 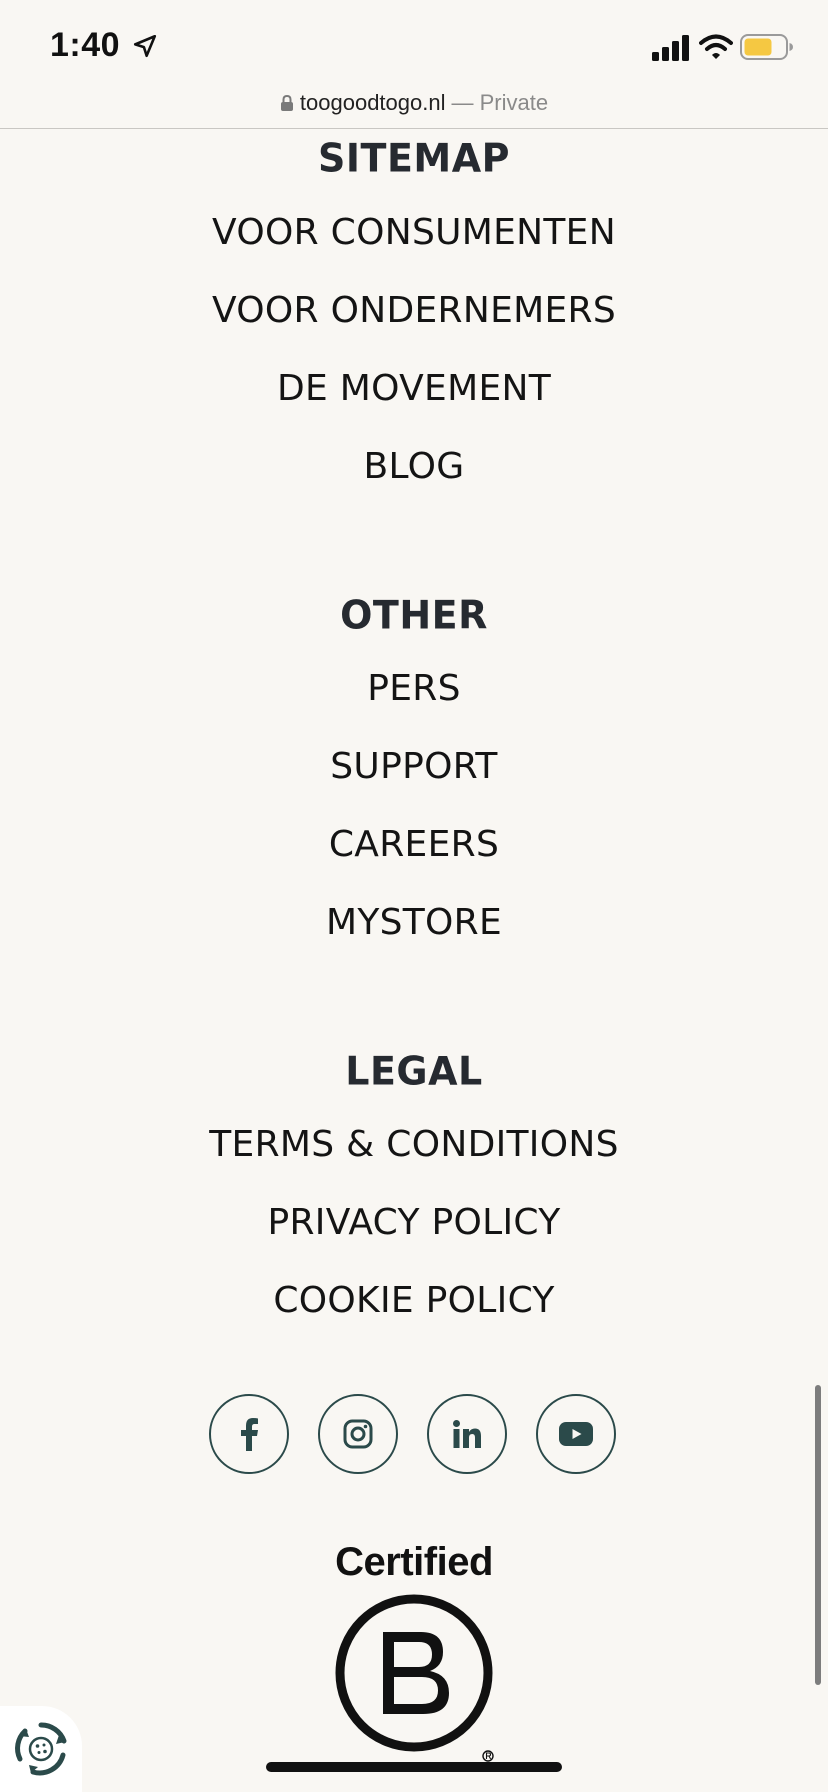 I want to click on youtube-icon, so click(x=576, y=1434).